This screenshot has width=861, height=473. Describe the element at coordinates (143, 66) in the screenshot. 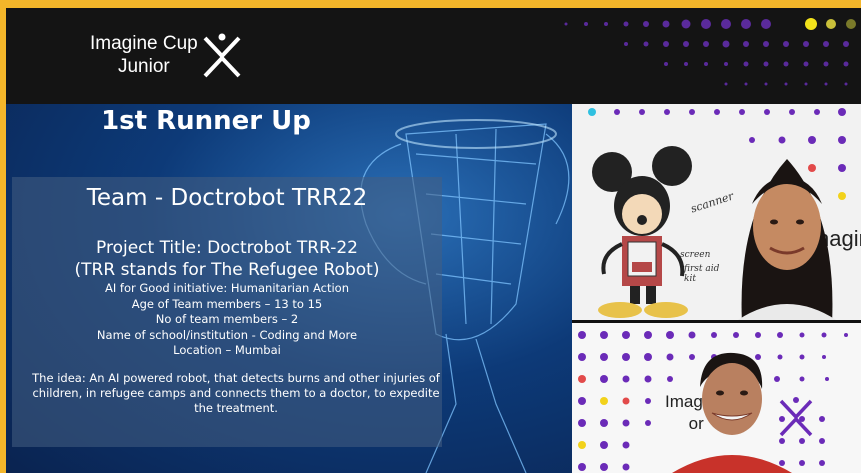

I see `logo-line2: Junior` at that location.